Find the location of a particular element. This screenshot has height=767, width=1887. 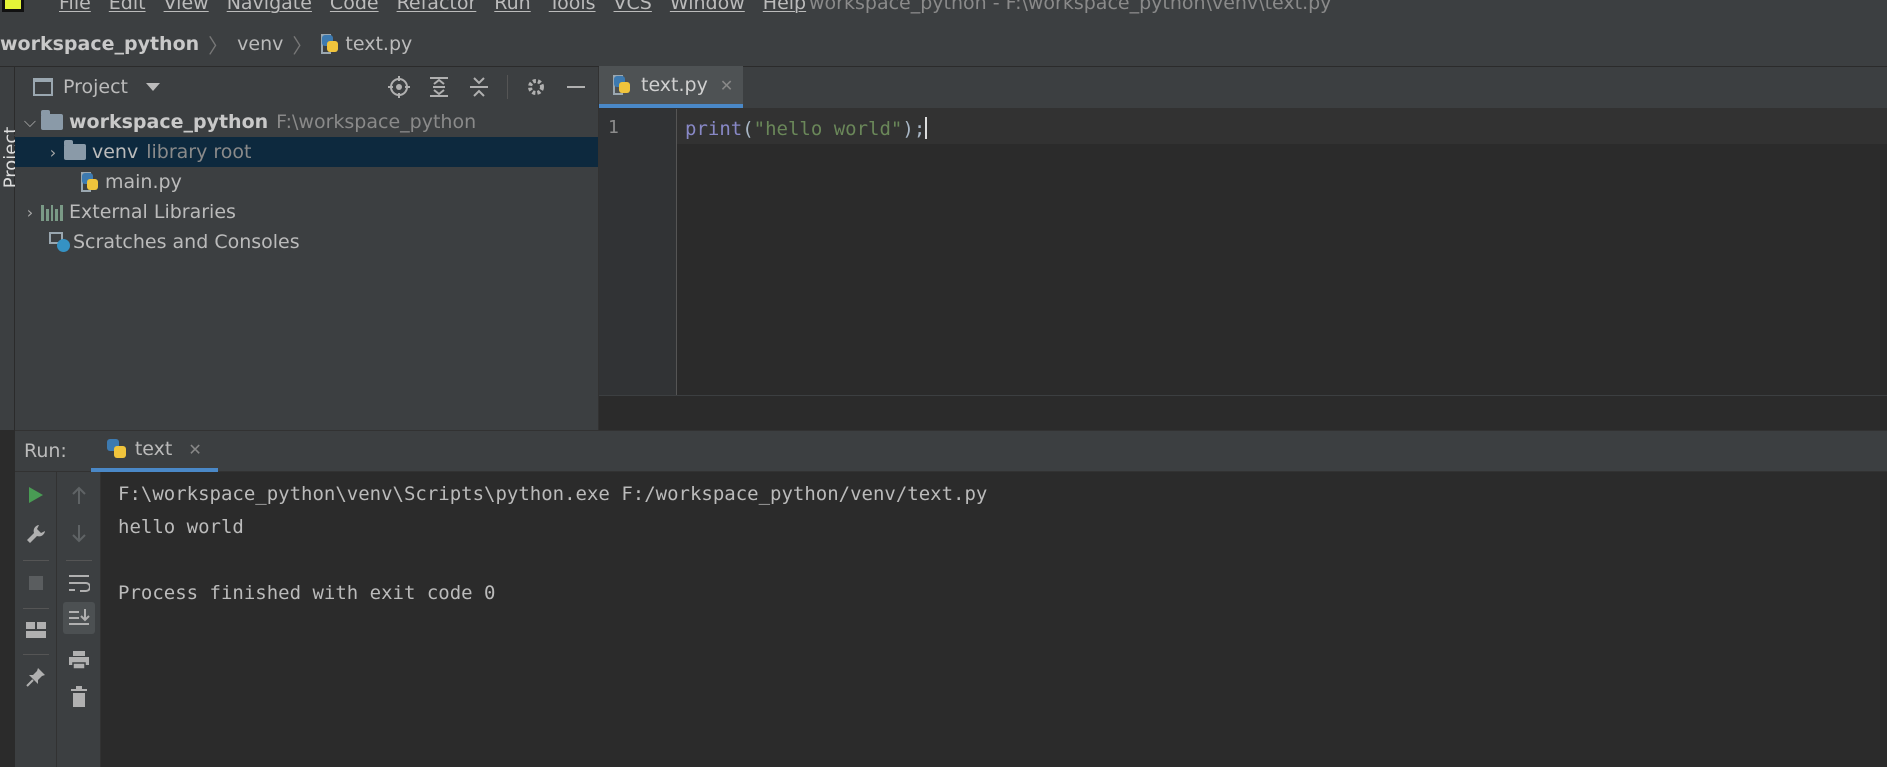

editor-bottom-area is located at coordinates (1243, 412).